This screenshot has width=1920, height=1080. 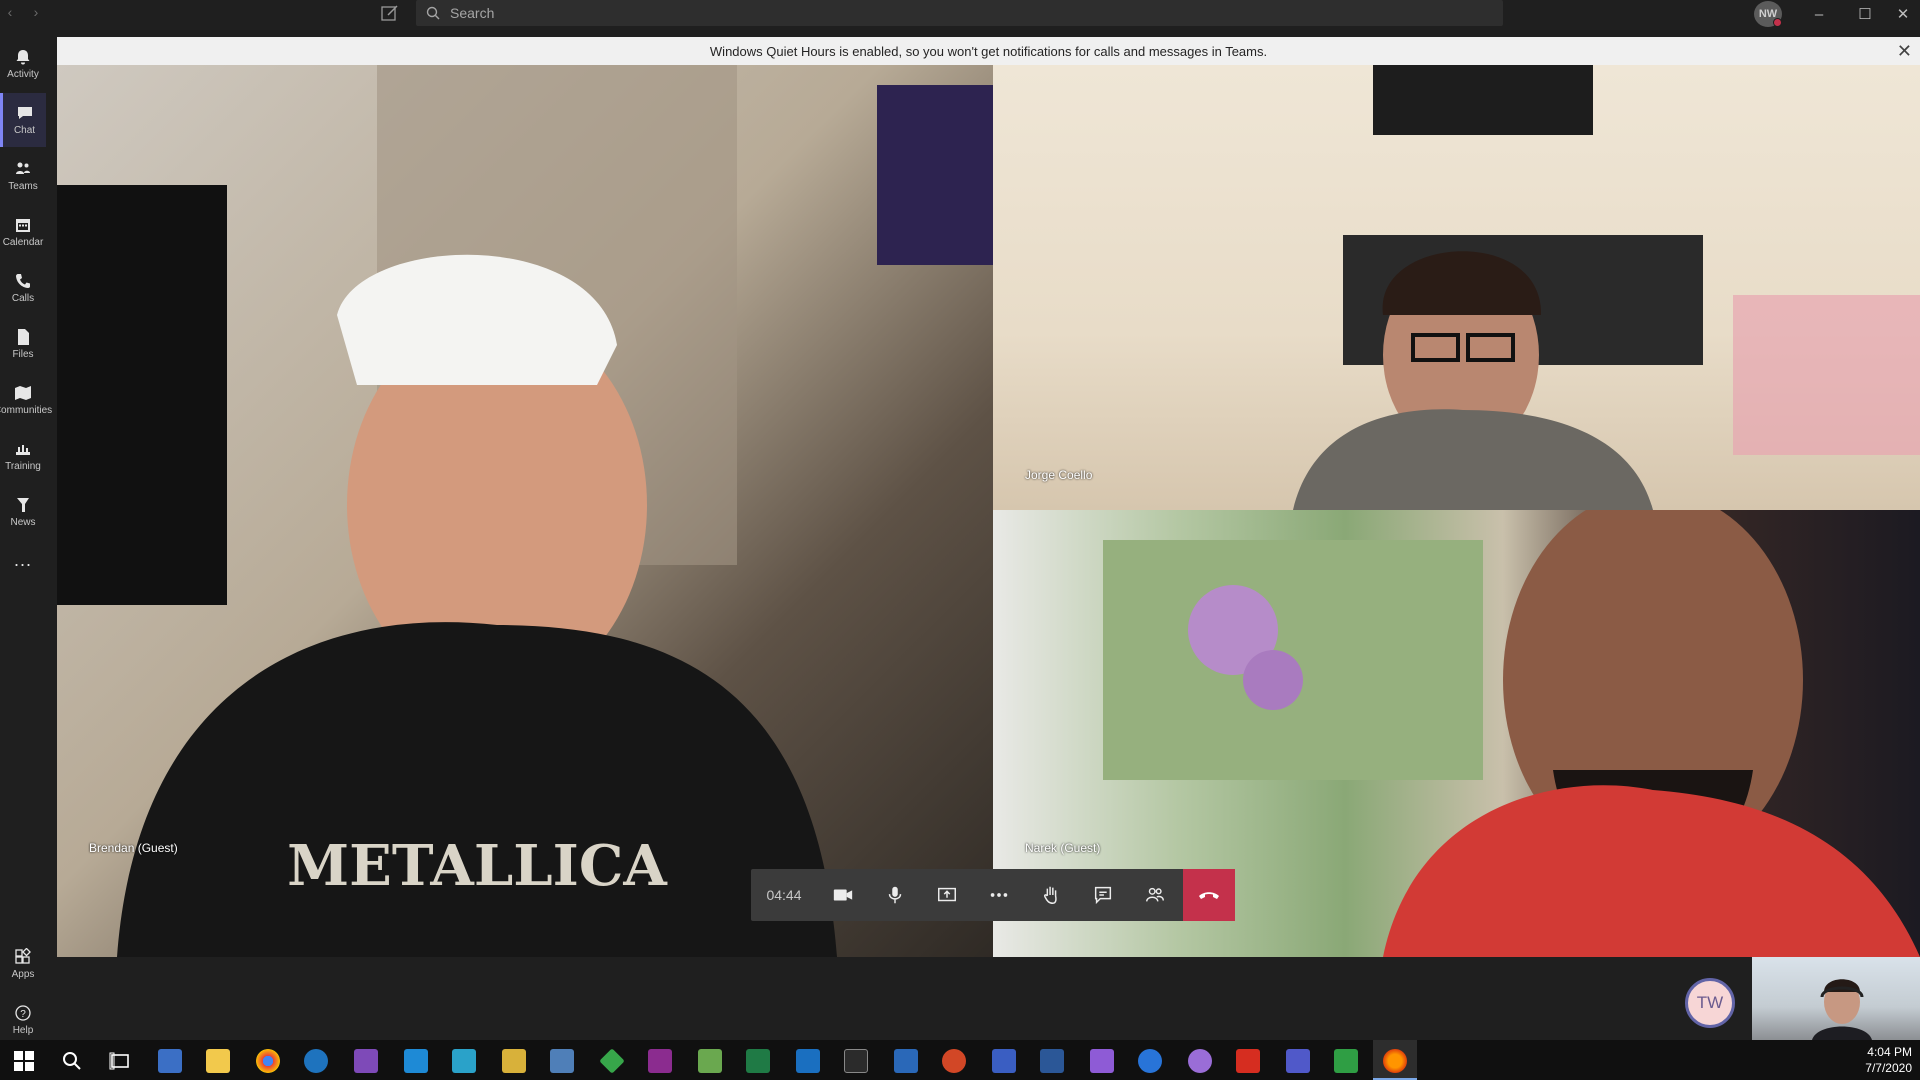 I want to click on minimize-button: –, so click(x=1819, y=14).